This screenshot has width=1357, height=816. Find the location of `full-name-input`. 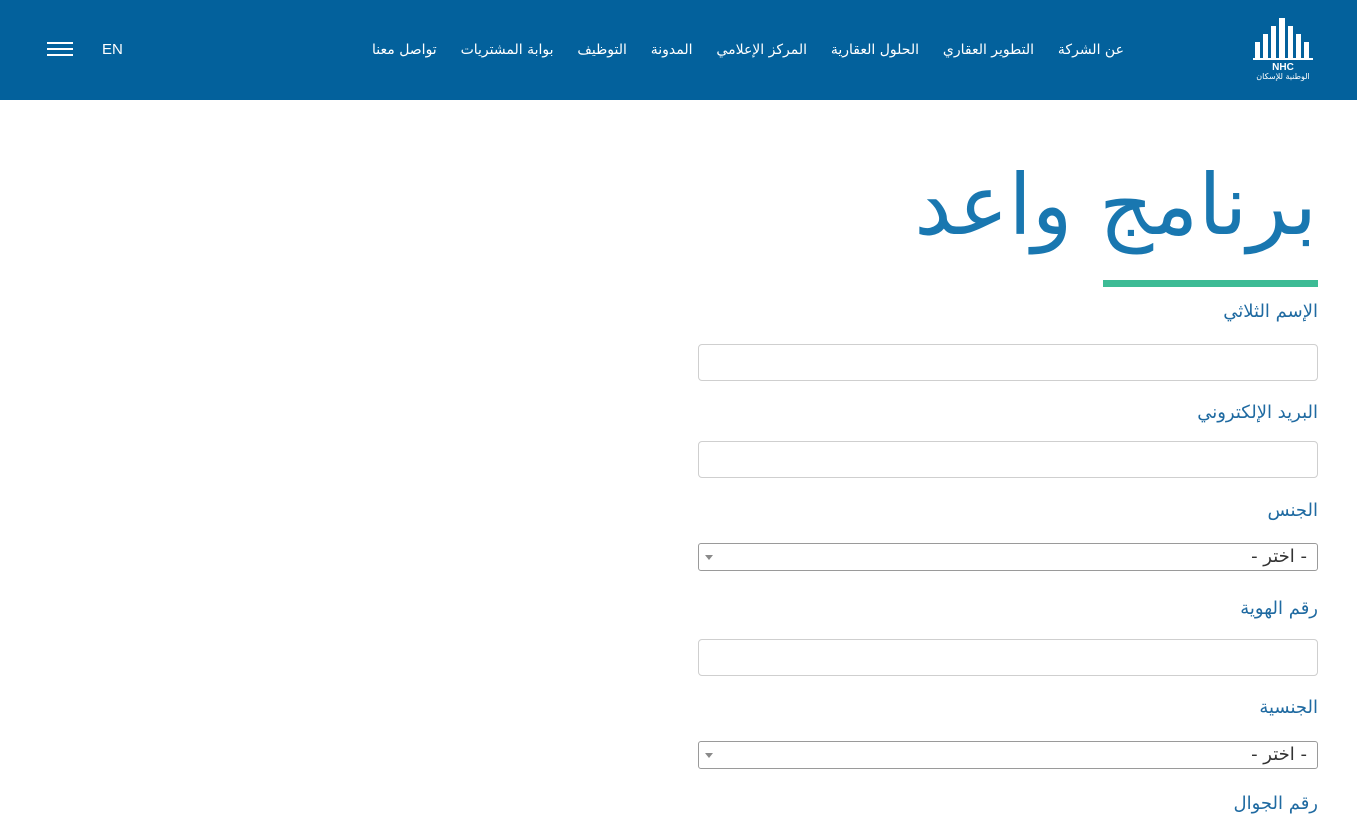

full-name-input is located at coordinates (1008, 362).